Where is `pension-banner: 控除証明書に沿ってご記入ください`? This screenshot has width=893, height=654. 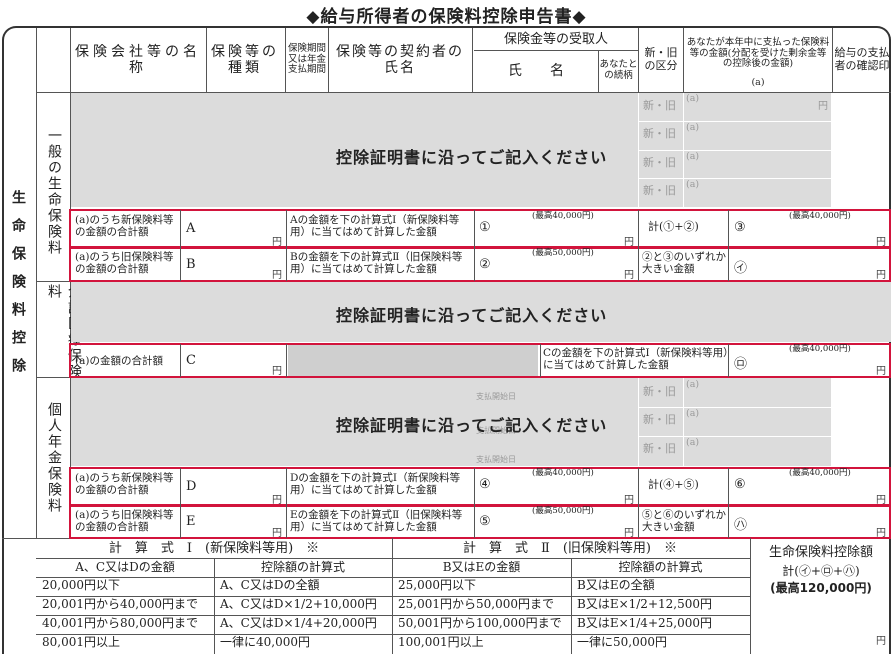 pension-banner: 控除証明書に沿ってご記入ください is located at coordinates (472, 425).